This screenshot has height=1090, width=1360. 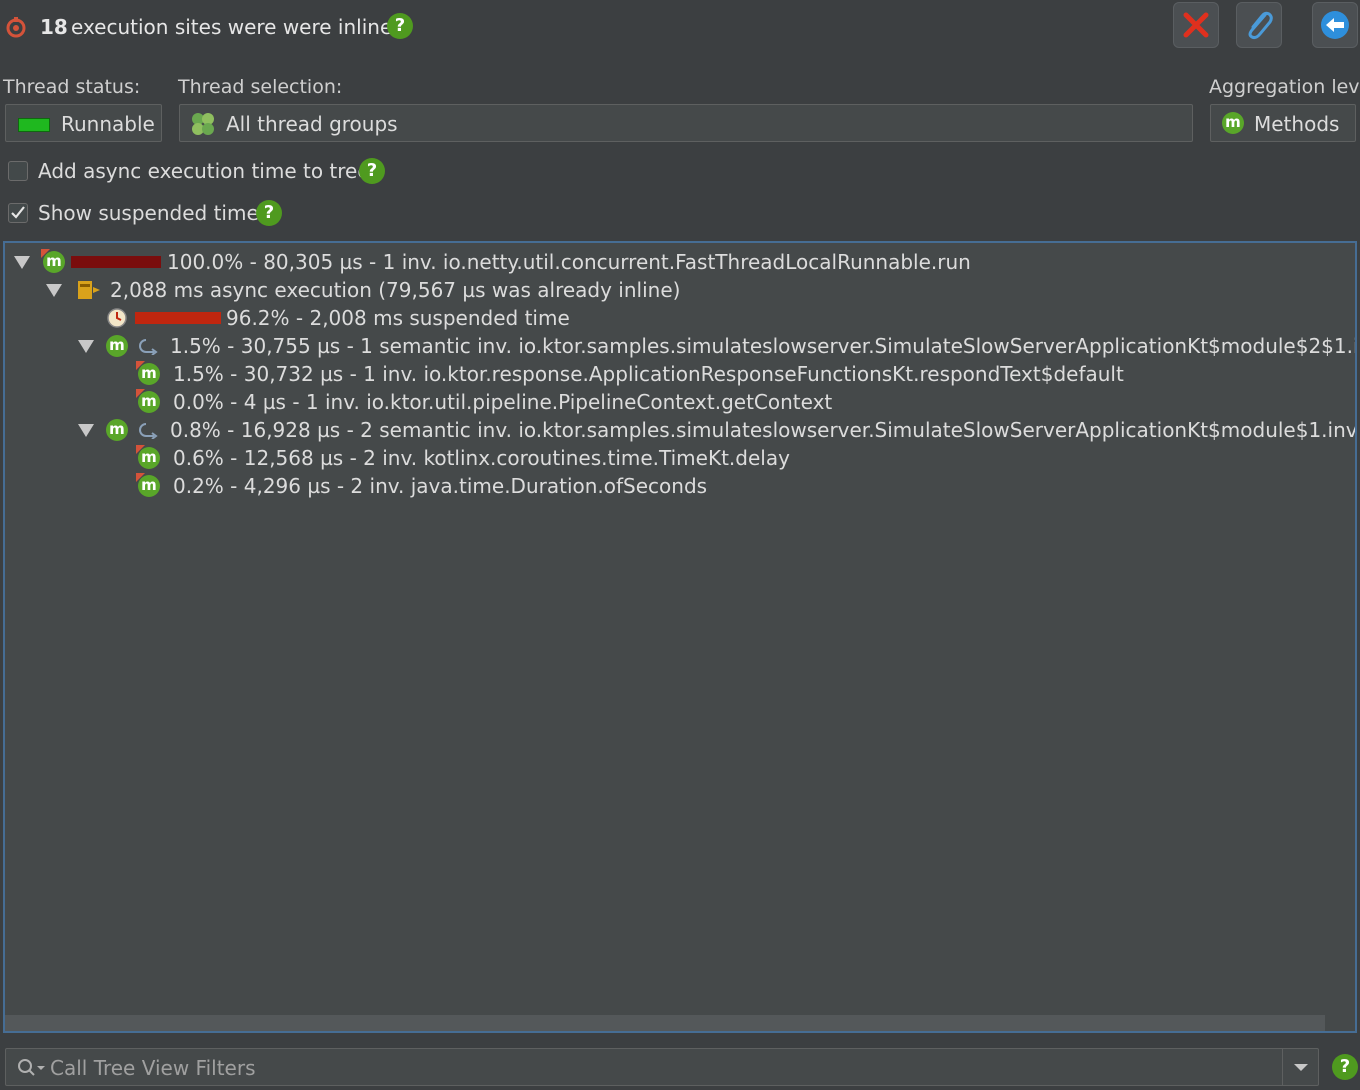 What do you see at coordinates (117, 318) in the screenshot?
I see `clock-icon` at bounding box center [117, 318].